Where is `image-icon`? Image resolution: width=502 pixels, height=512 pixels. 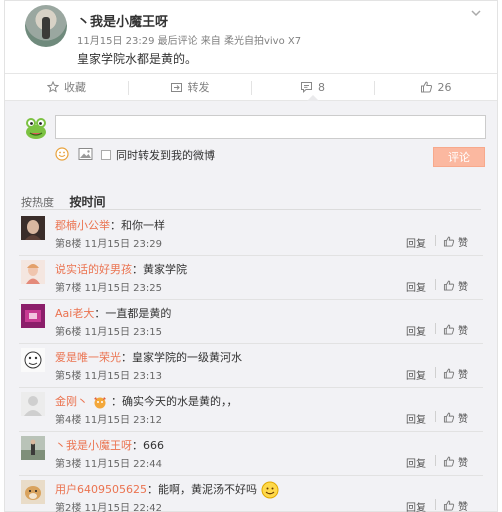 image-icon is located at coordinates (85, 154).